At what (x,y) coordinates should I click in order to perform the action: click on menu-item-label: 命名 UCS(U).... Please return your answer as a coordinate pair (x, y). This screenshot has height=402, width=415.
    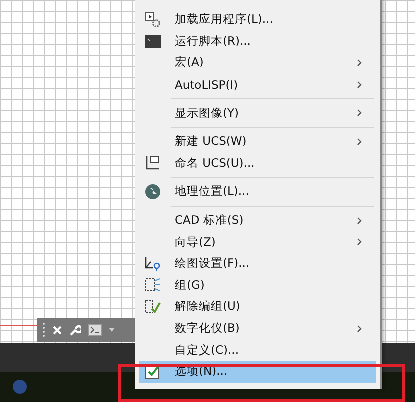
    Looking at the image, I should click on (215, 163).